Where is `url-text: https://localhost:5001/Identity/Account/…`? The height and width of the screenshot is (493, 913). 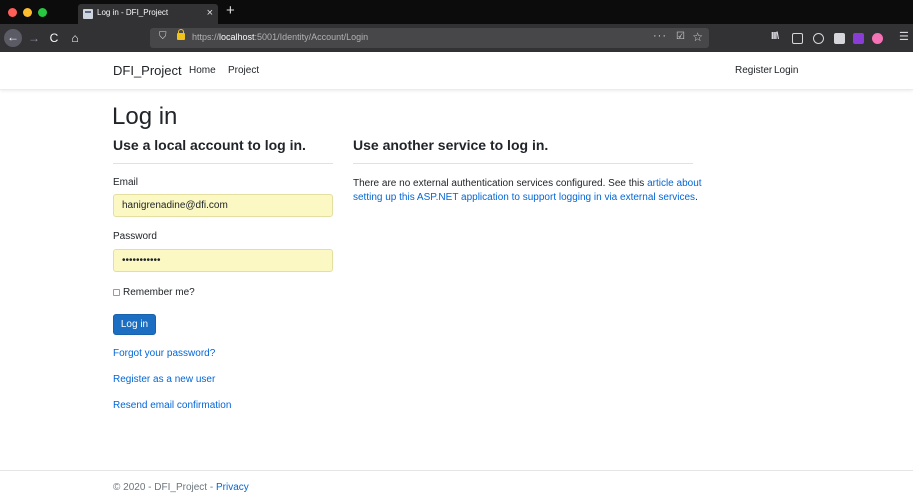 url-text: https://localhost:5001/Identity/Account/… is located at coordinates (280, 37).